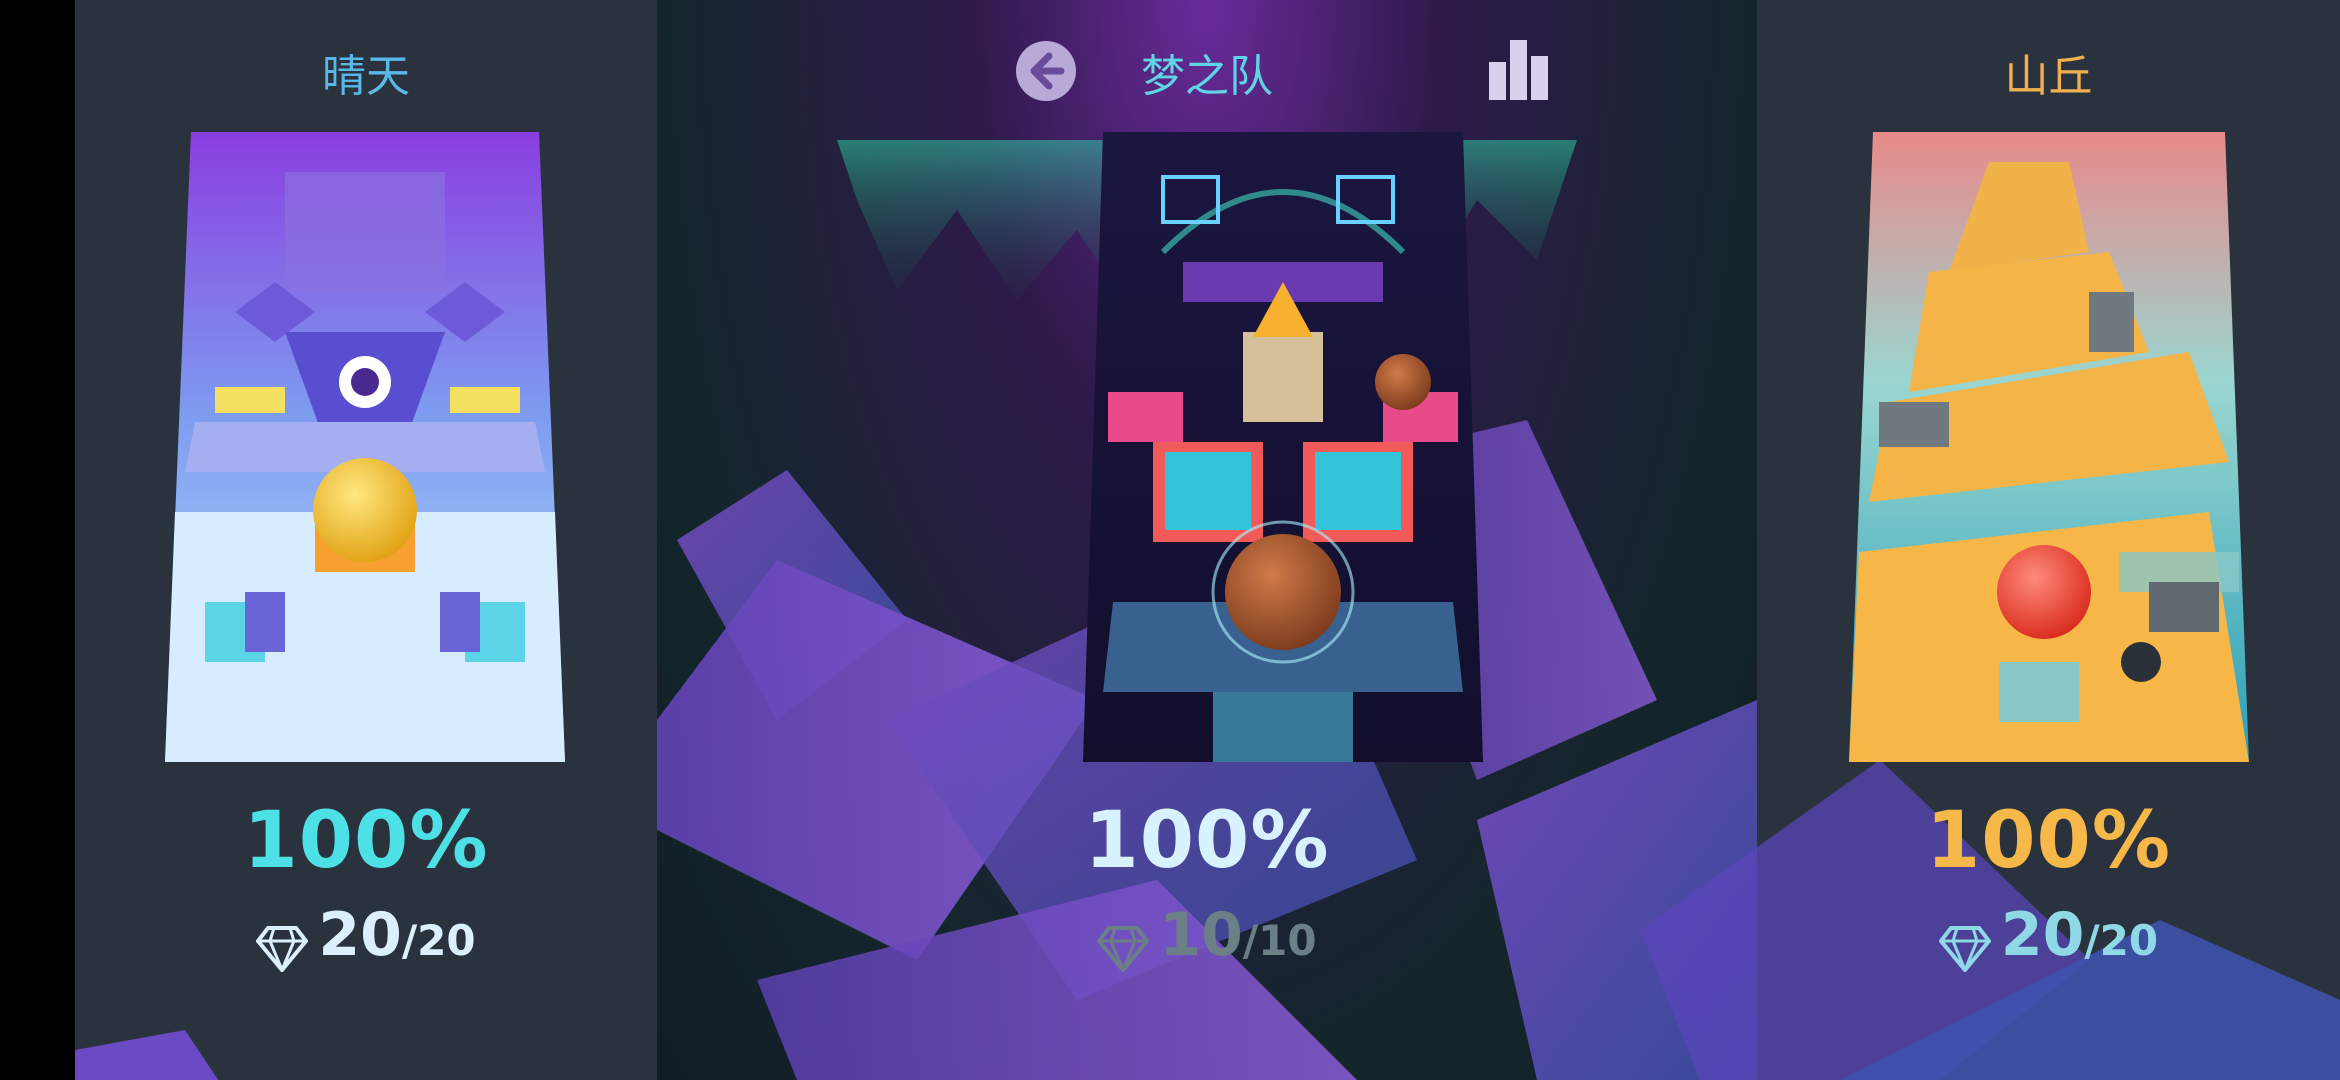 The height and width of the screenshot is (1080, 2340). What do you see at coordinates (1279, 940) in the screenshot?
I see `gems-total: /10` at bounding box center [1279, 940].